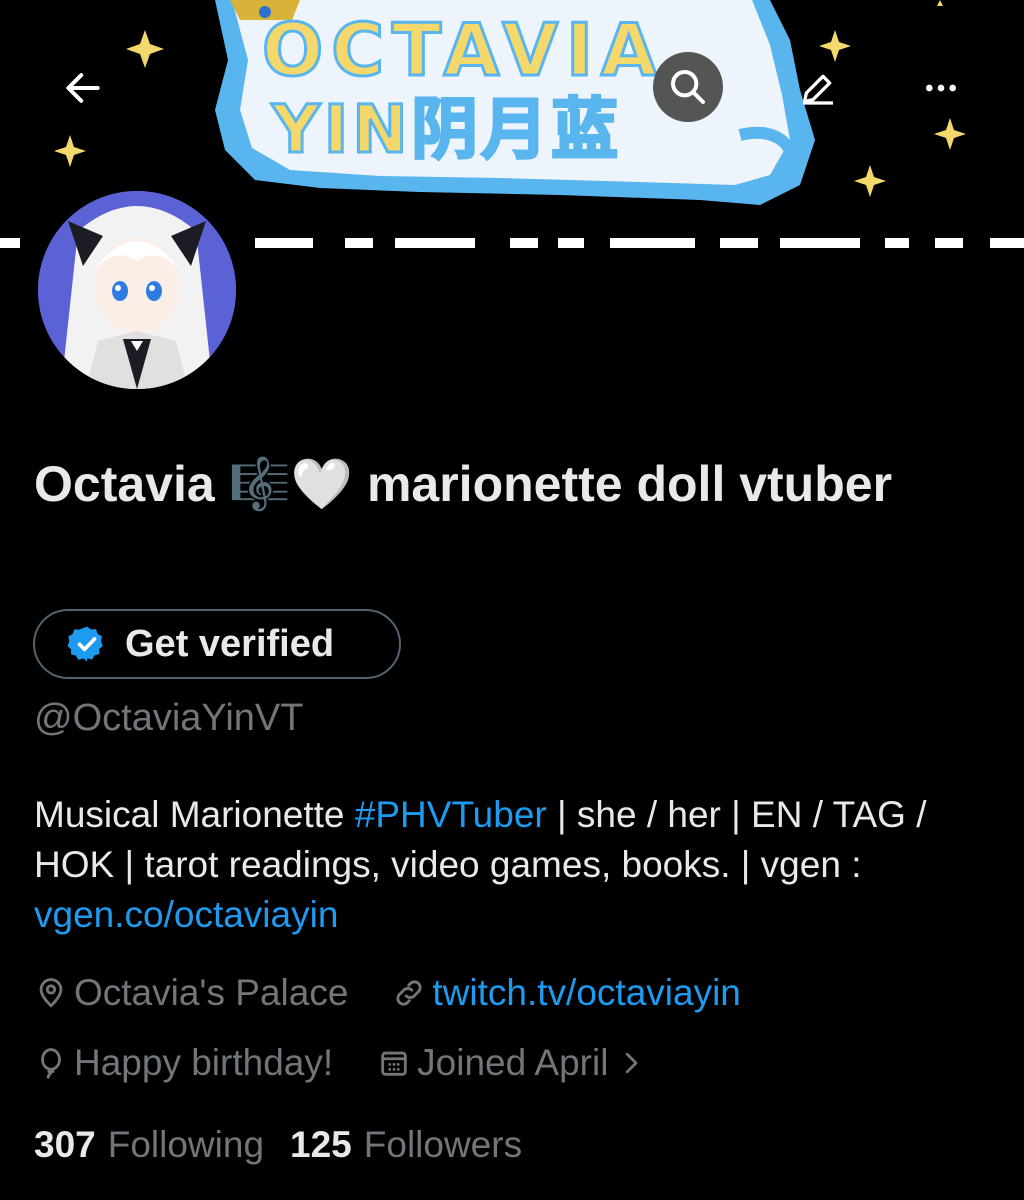 This screenshot has height=1200, width=1024. I want to click on profile-meta-row-1: Octavia's Palace twitch.tv/octaviayin, so click(409, 993).